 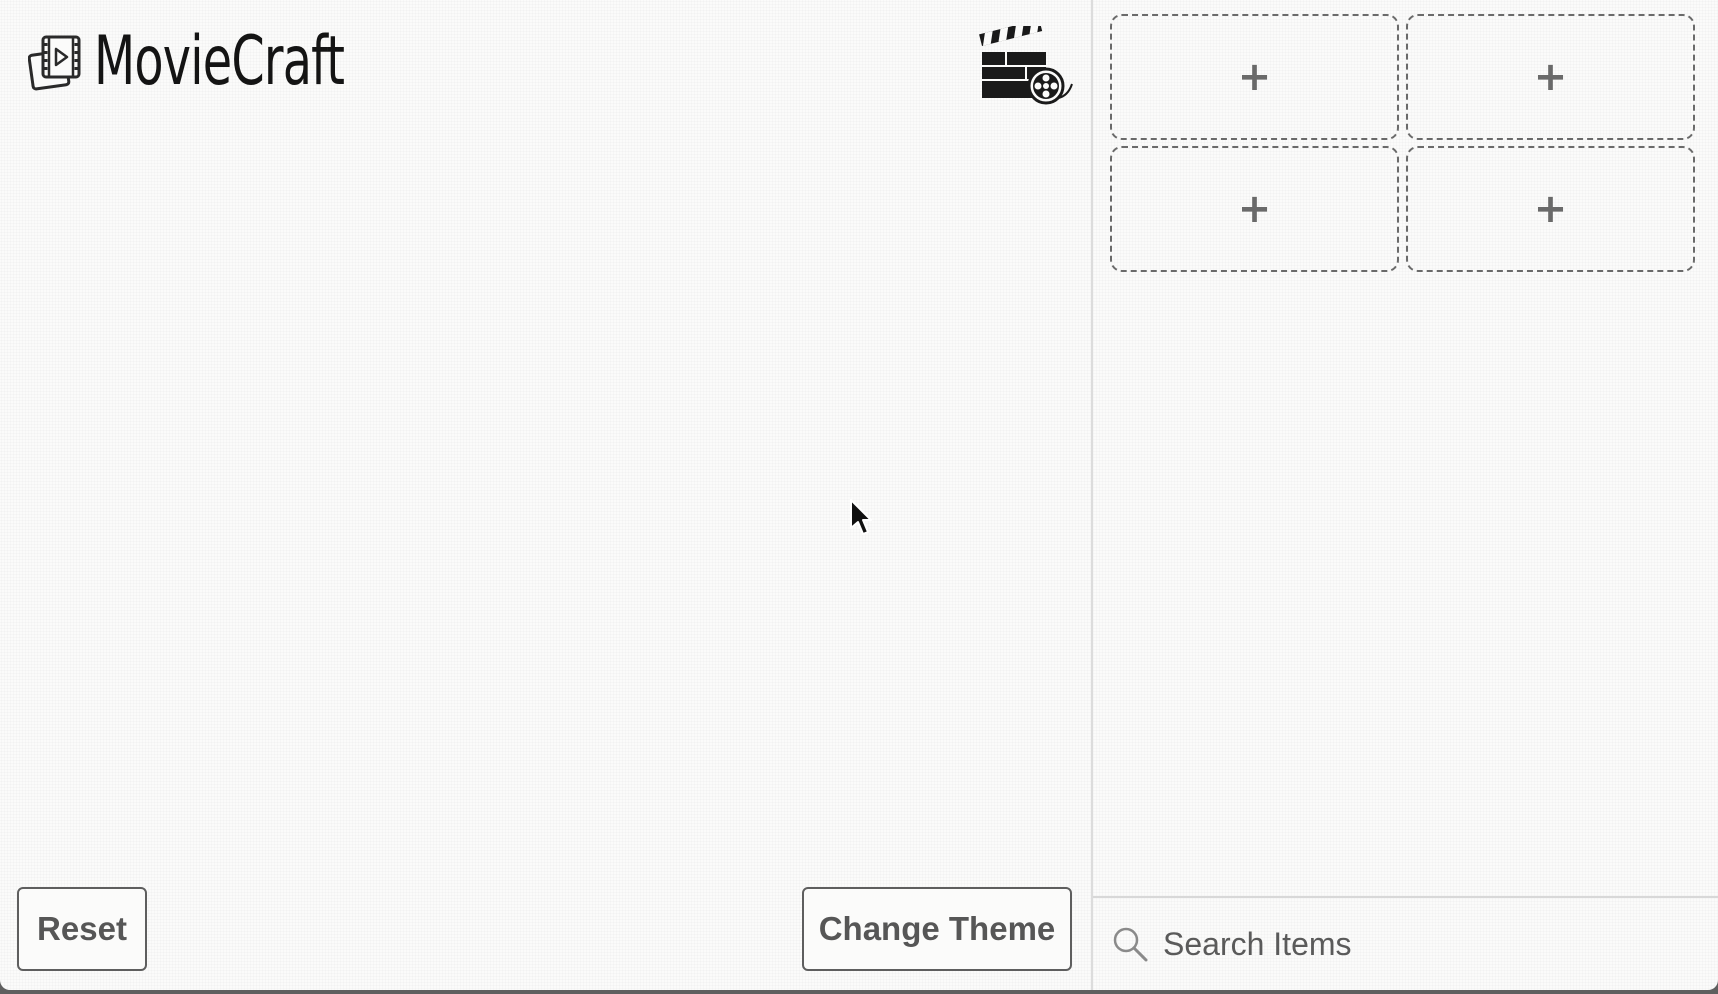 What do you see at coordinates (1026, 65) in the screenshot?
I see `clapperboard-film-reel-icon` at bounding box center [1026, 65].